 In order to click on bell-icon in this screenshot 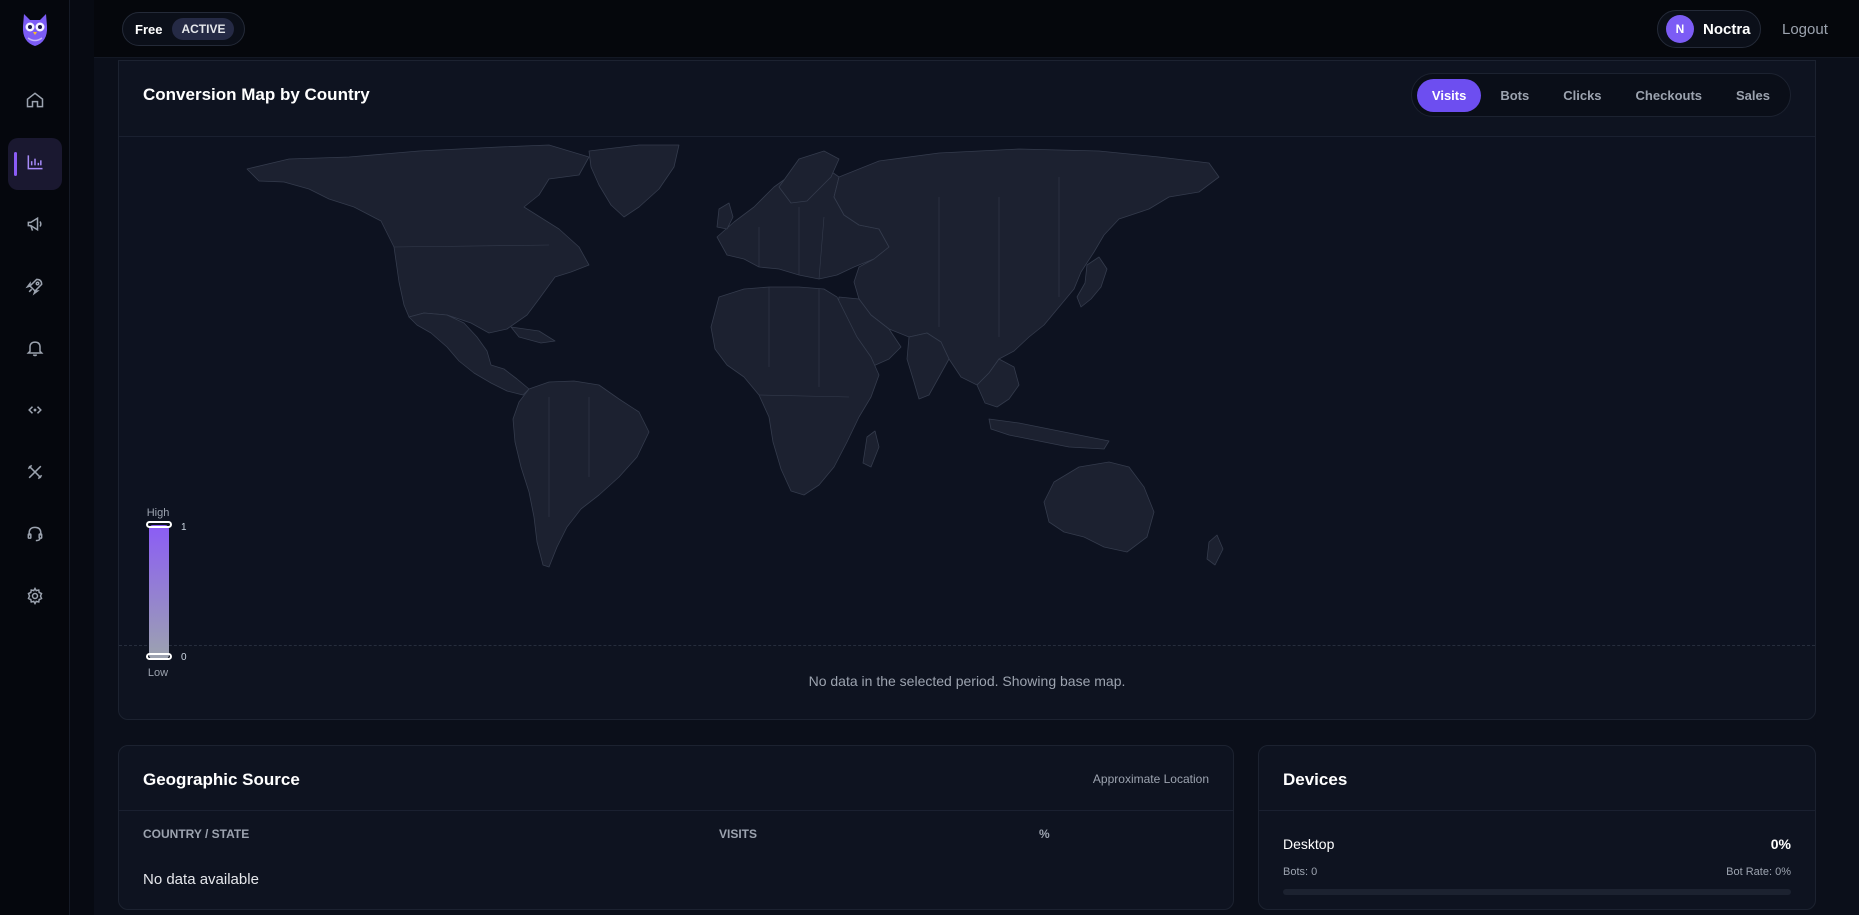, I will do `click(35, 350)`.